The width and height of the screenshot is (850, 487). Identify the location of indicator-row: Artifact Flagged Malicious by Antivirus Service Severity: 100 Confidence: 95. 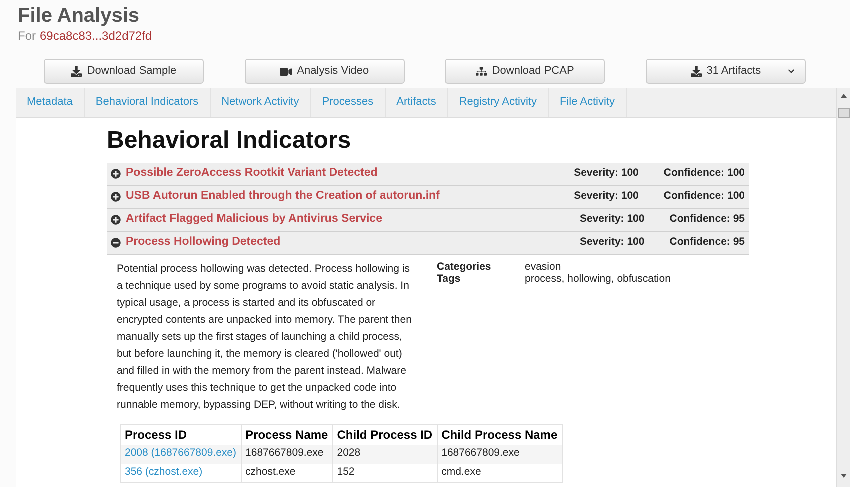
(428, 220).